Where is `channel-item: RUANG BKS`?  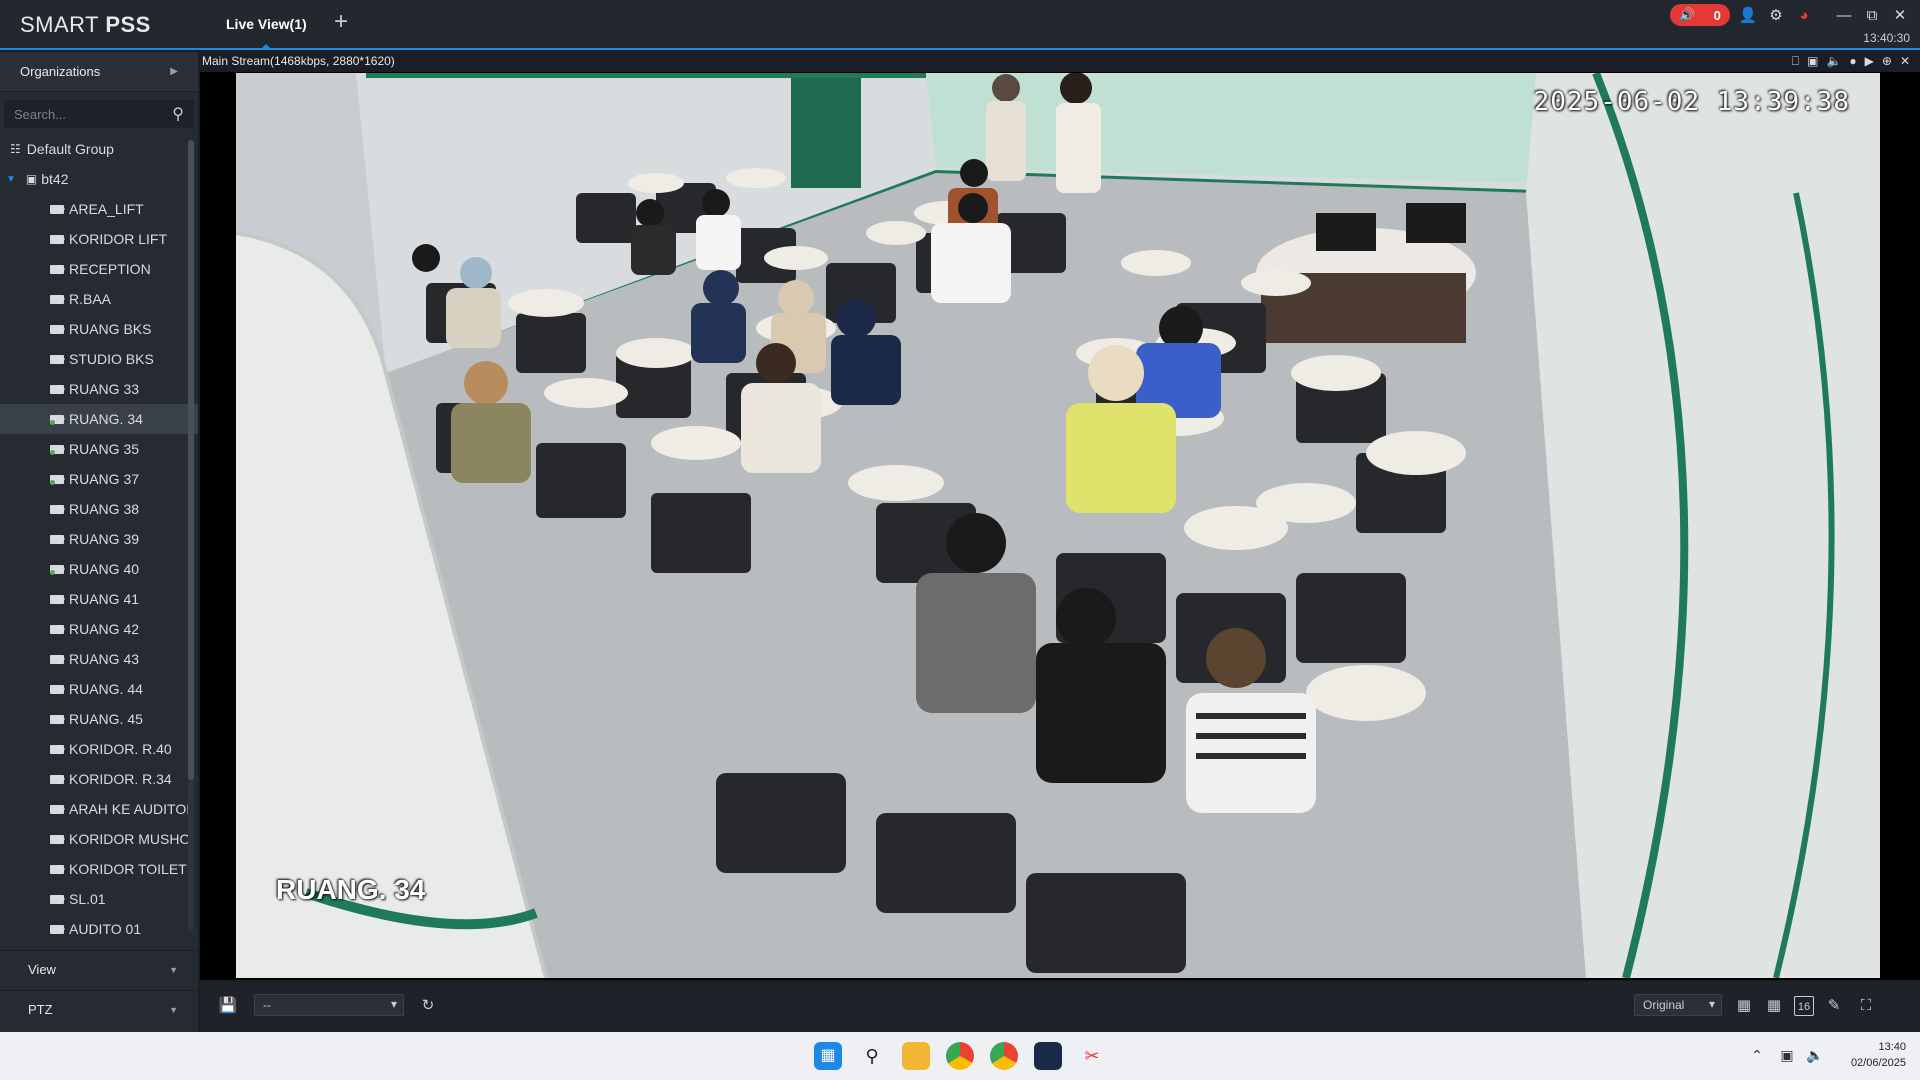 channel-item: RUANG BKS is located at coordinates (99, 329).